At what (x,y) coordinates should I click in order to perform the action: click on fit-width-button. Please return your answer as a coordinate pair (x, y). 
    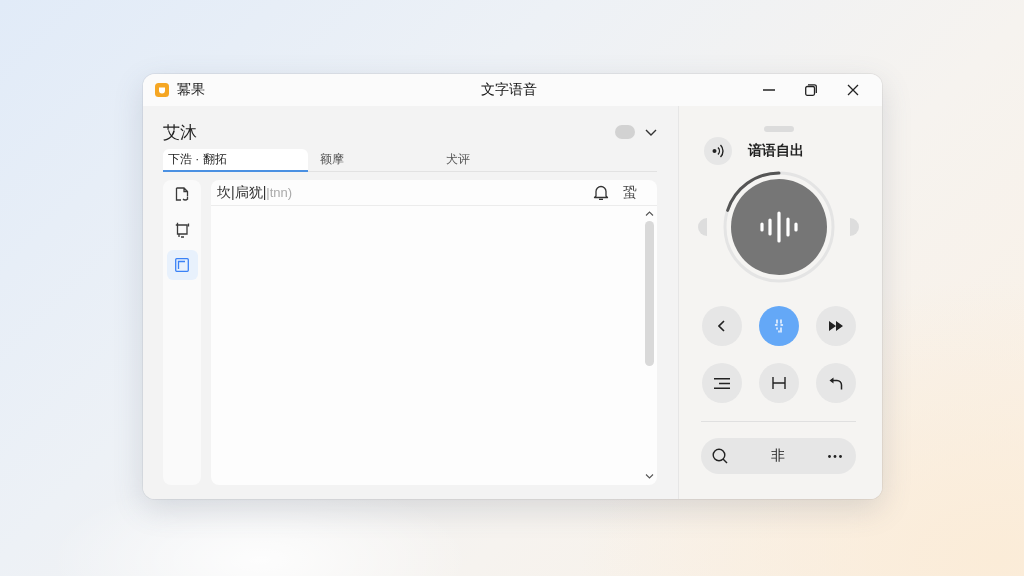
    Looking at the image, I should click on (778, 383).